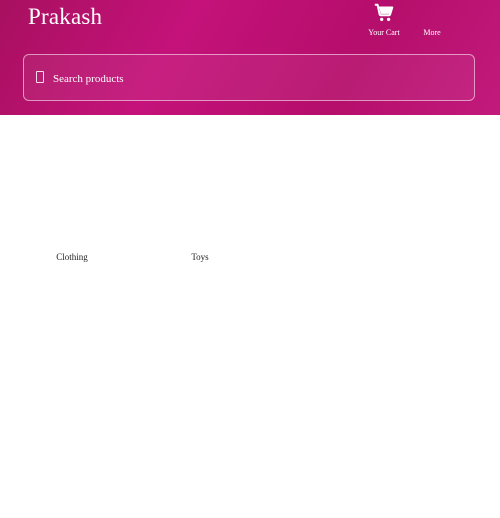  Describe the element at coordinates (65, 17) in the screenshot. I see `brand-logo-text: Prakash` at that location.